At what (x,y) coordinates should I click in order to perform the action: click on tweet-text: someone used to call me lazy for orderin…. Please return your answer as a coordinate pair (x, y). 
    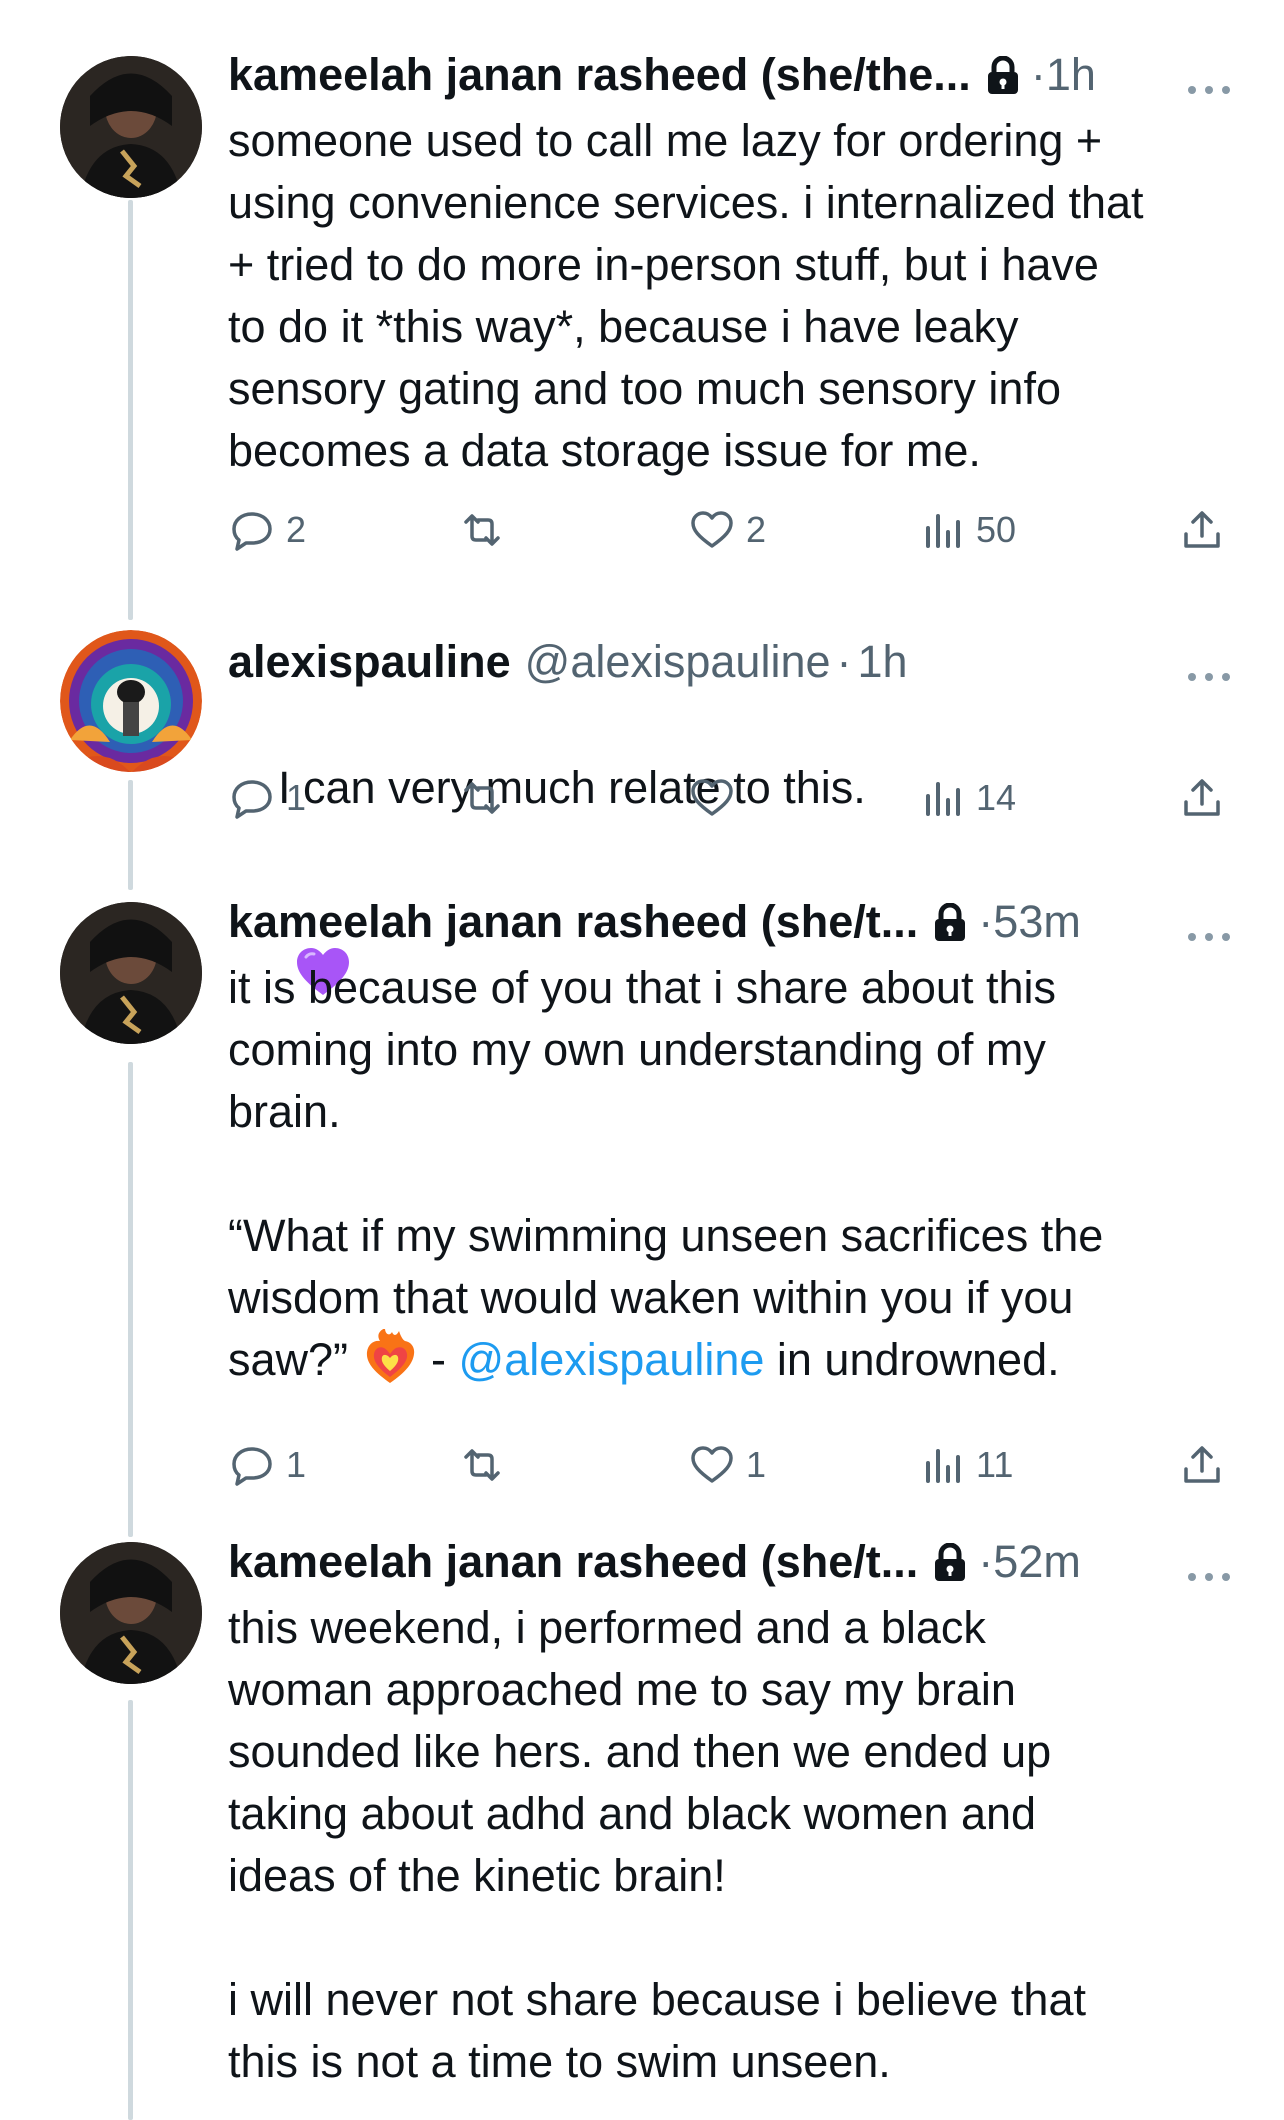
    Looking at the image, I should click on (686, 295).